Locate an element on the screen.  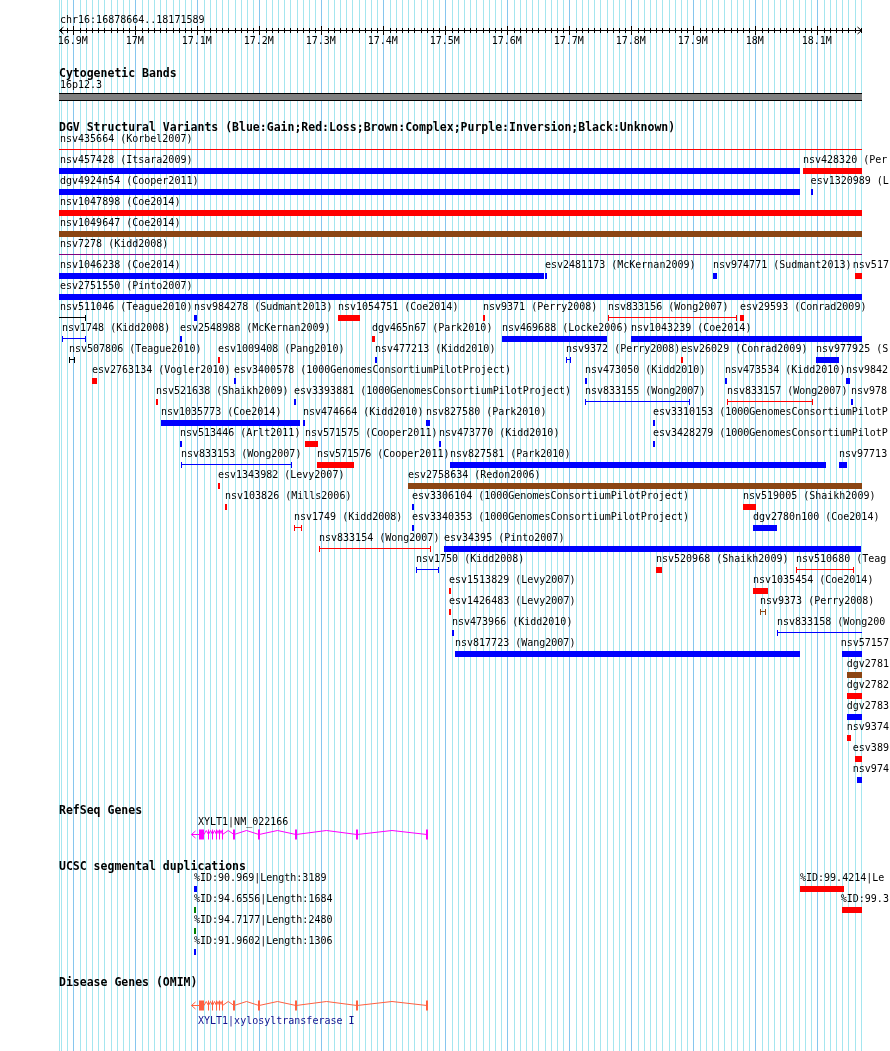
feature-label: esv26029 (Conrad2009) is located at coordinates (744, 349).